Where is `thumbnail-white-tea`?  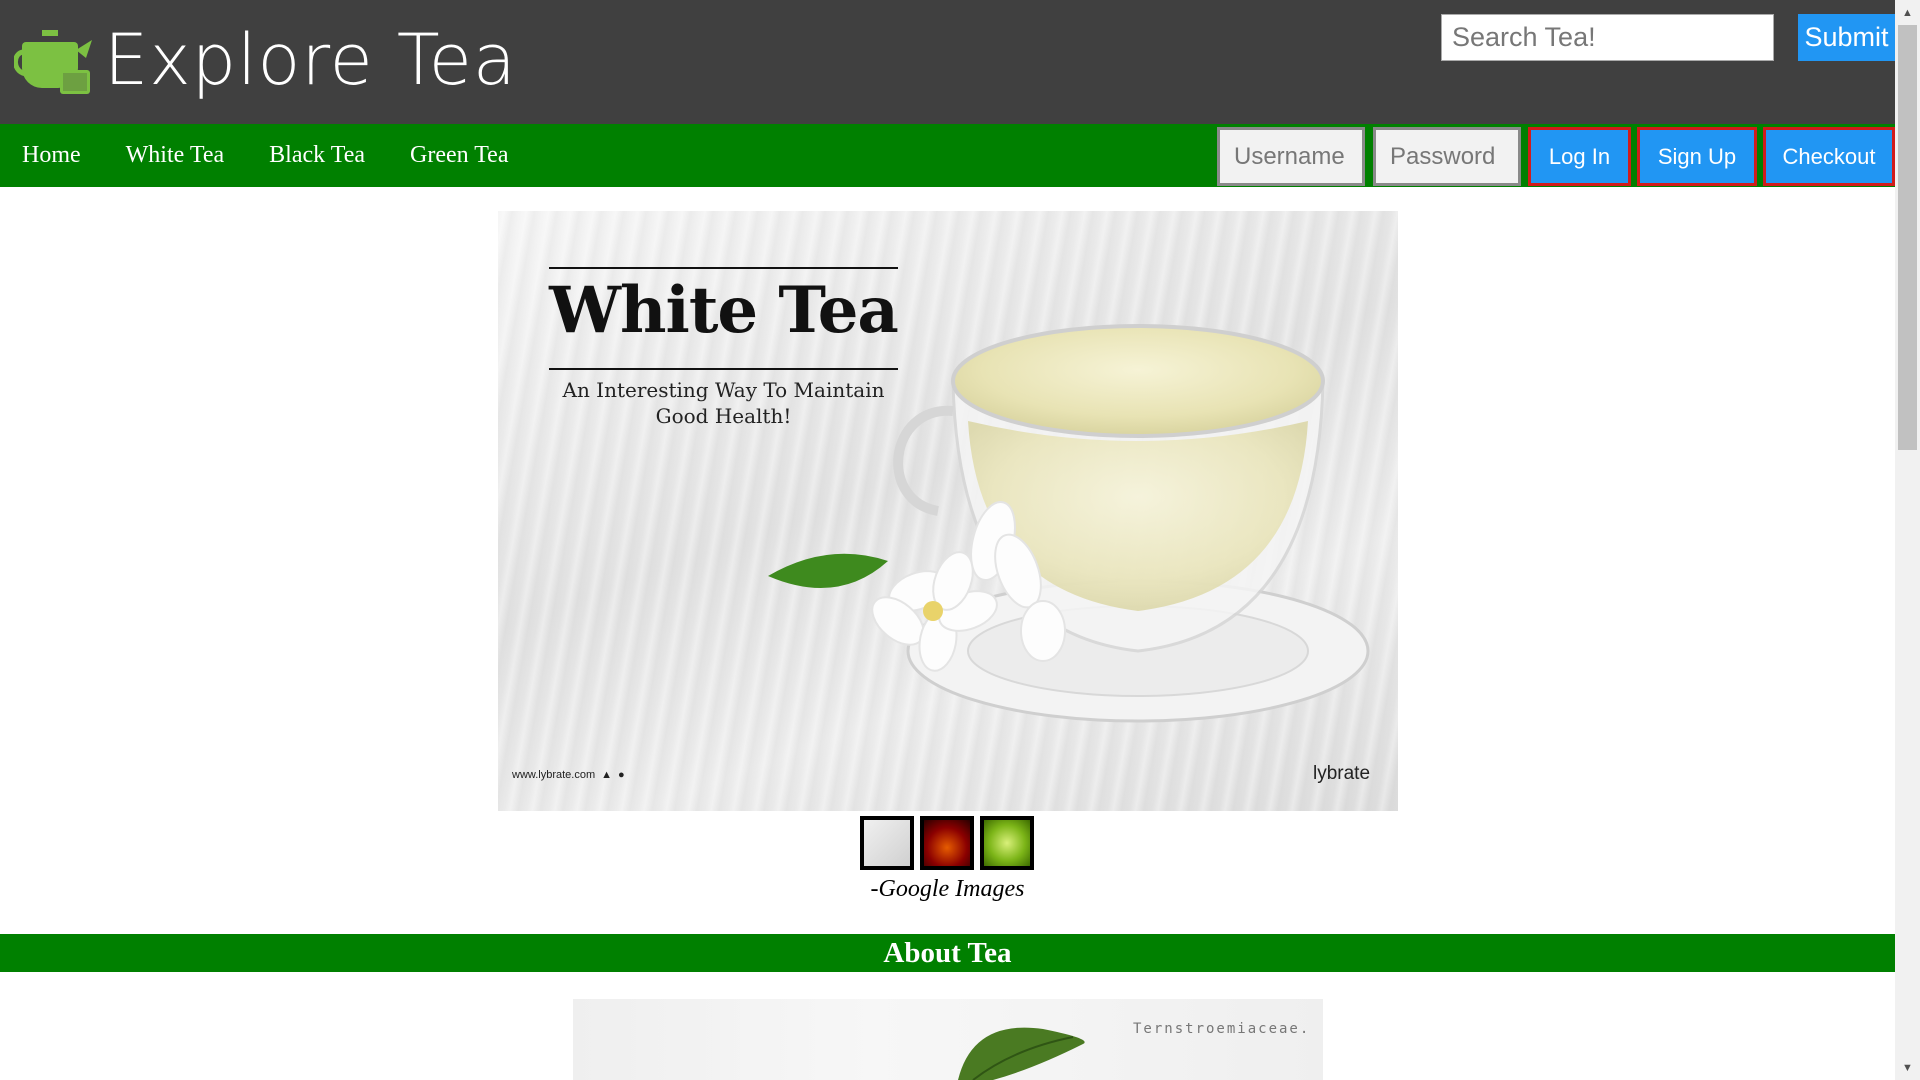 thumbnail-white-tea is located at coordinates (887, 843).